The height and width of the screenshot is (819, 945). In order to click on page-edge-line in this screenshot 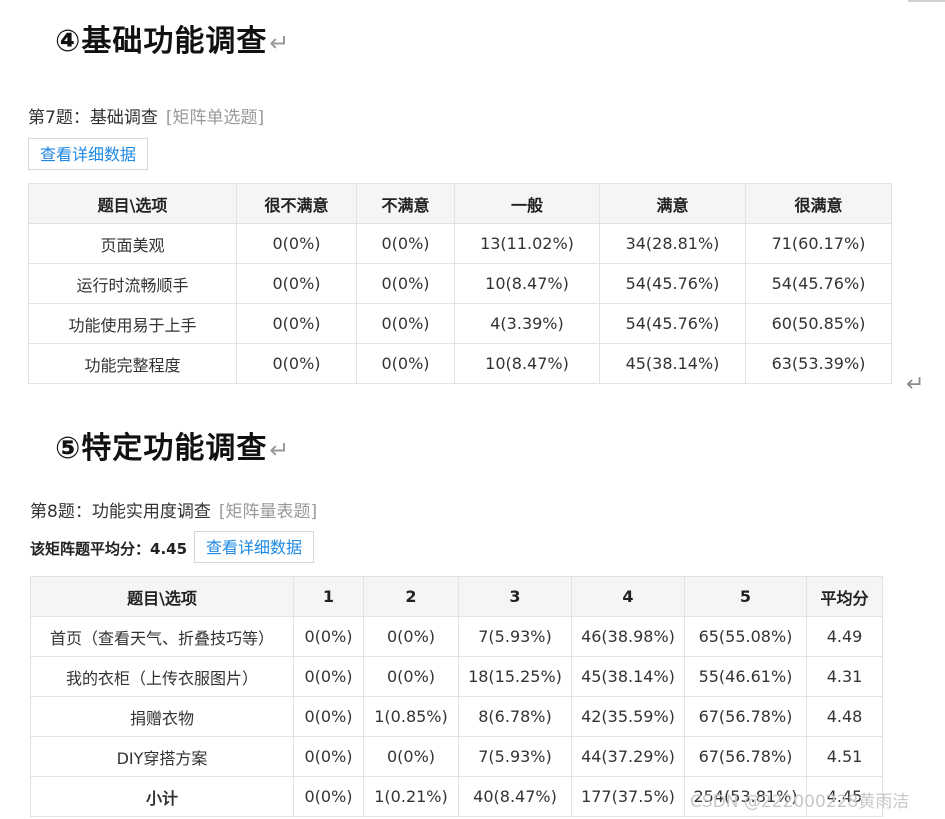, I will do `click(926, 1)`.